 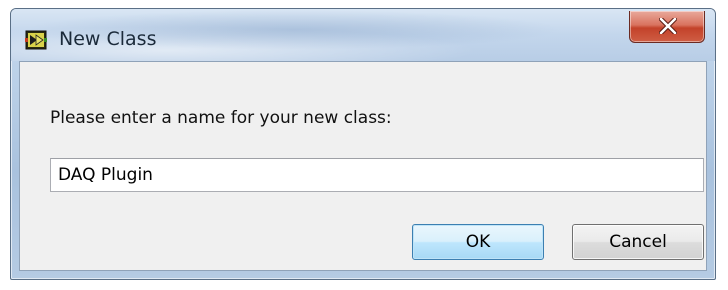 I want to click on ok-button: OK, so click(x=478, y=242).